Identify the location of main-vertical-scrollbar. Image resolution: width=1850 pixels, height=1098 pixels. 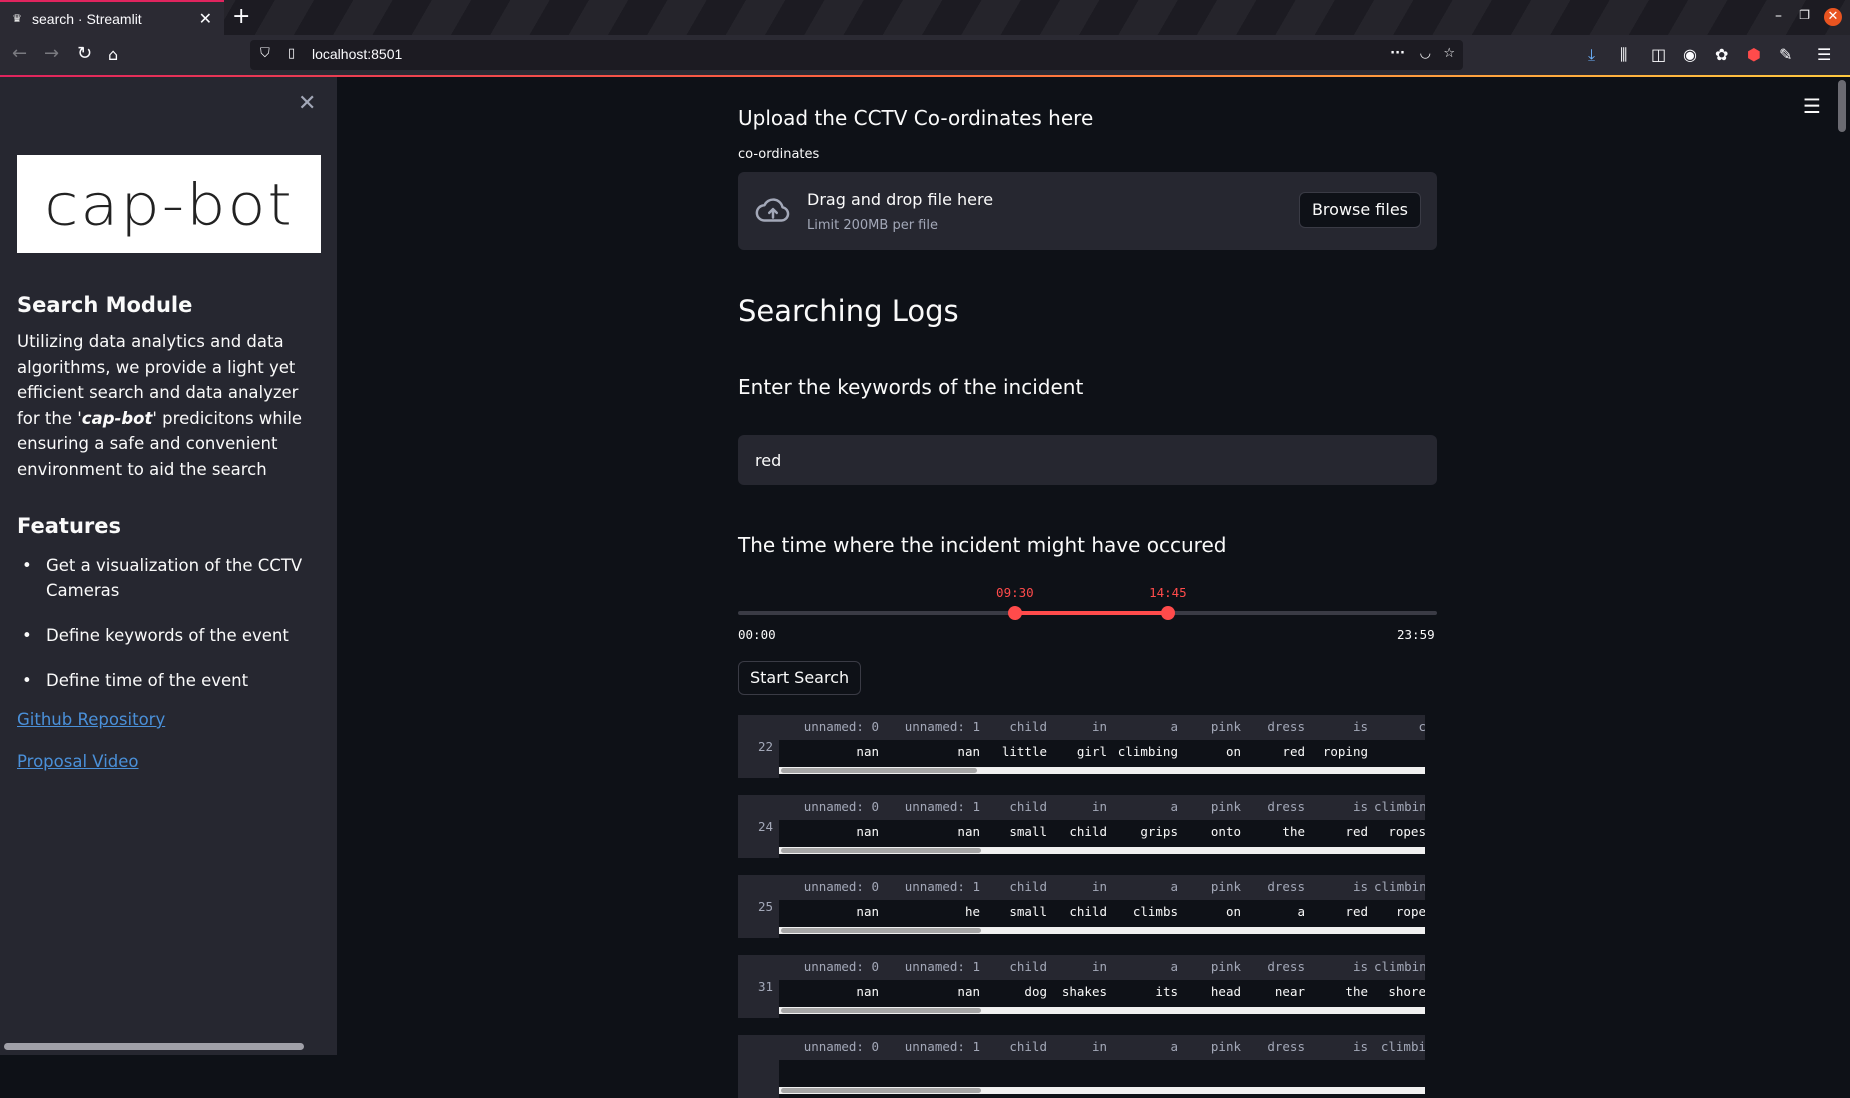
(1842, 106).